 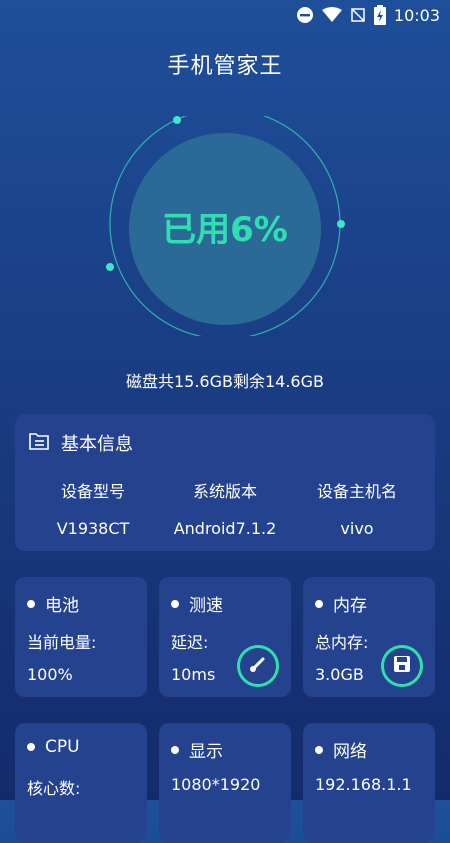 I want to click on device-model-value: V1938CT, so click(x=93, y=528).